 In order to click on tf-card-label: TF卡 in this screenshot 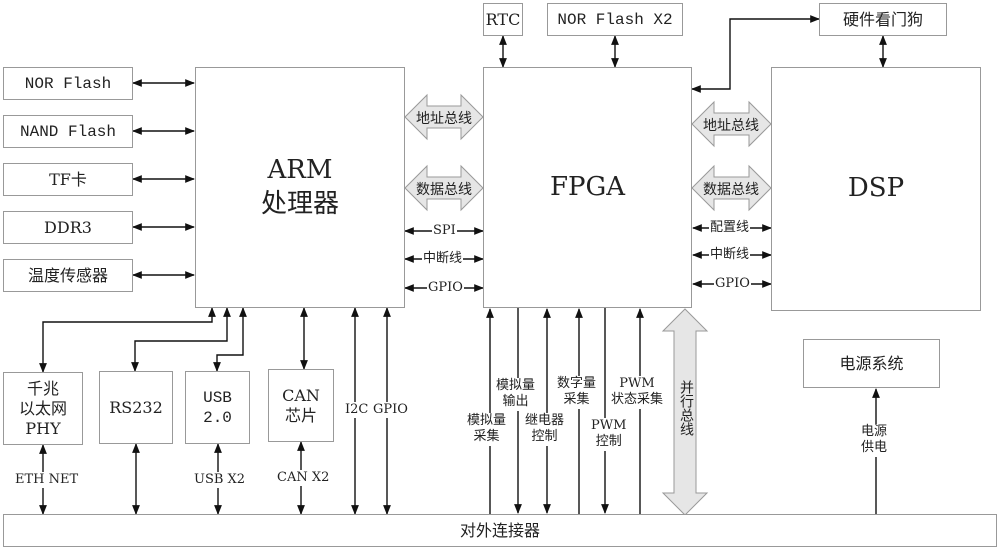, I will do `click(68, 179)`.